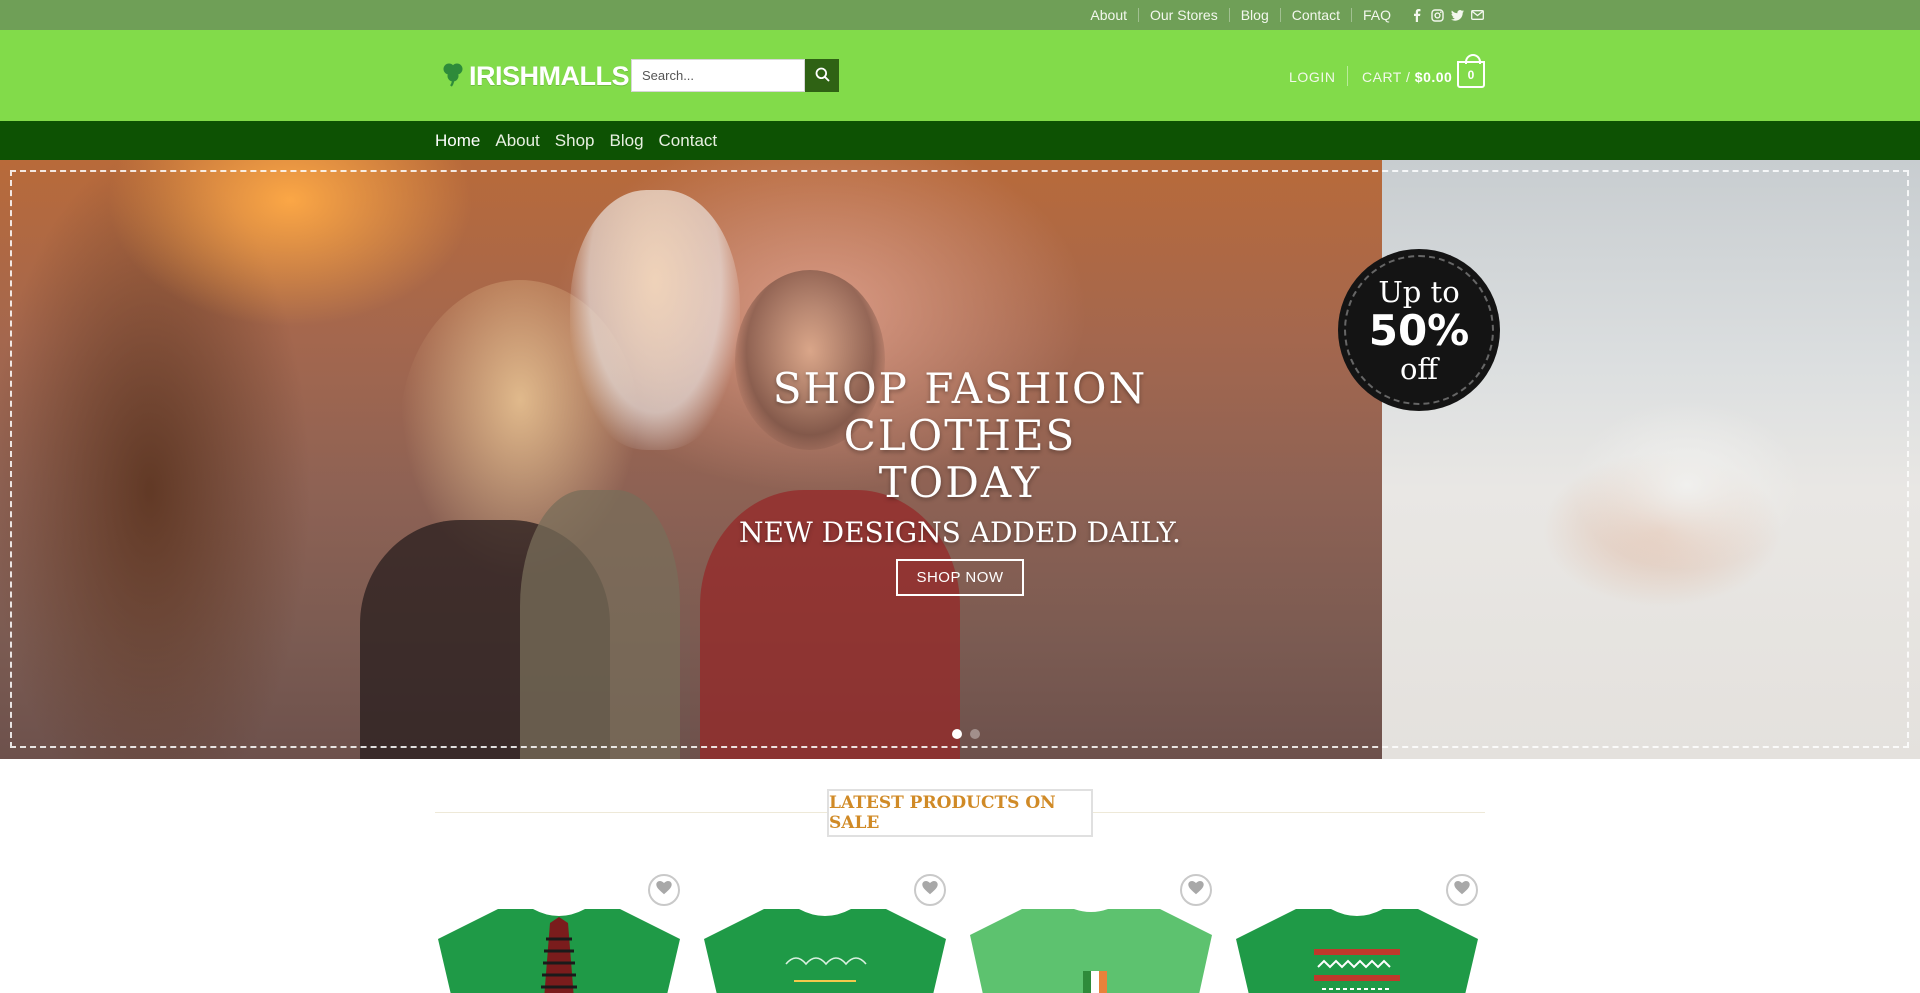 The image size is (1920, 993). Describe the element at coordinates (1183, 15) in the screenshot. I see `top-link-our-stores: Our Stores` at that location.